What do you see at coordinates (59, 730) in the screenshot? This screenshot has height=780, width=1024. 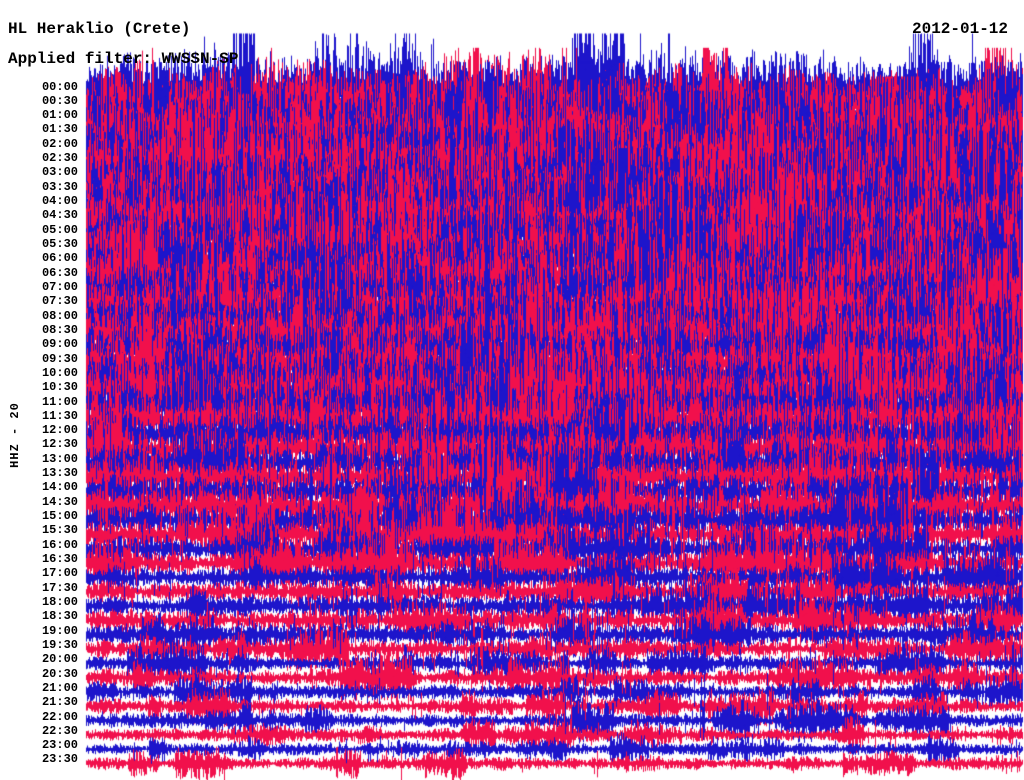 I see `time-label: 22:30` at bounding box center [59, 730].